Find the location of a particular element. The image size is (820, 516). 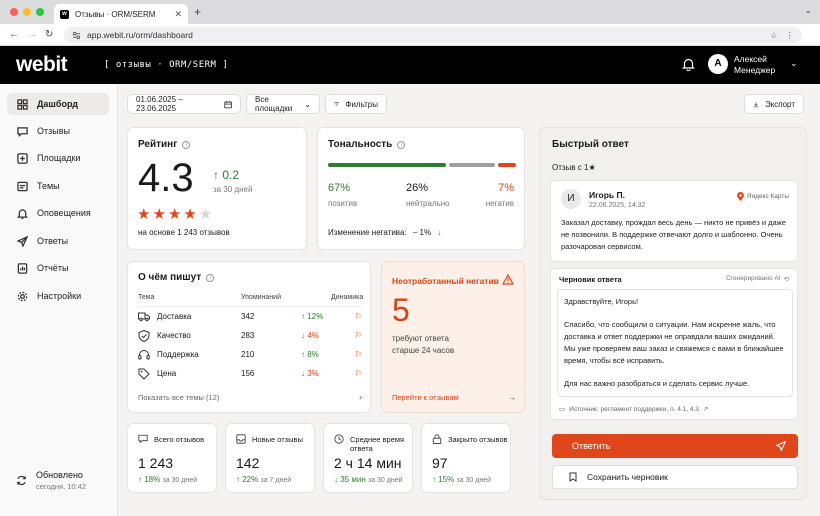

reviews-icon is located at coordinates (22, 131).